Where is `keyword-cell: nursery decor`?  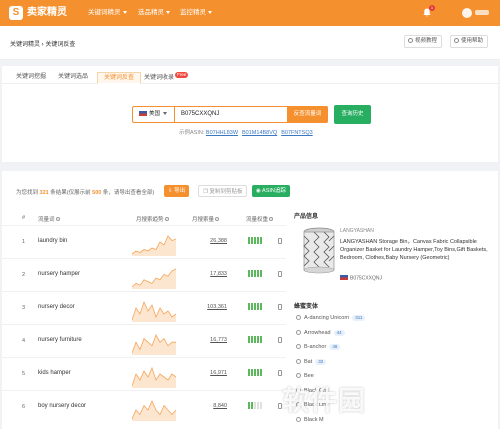 keyword-cell: nursery decor is located at coordinates (56, 307).